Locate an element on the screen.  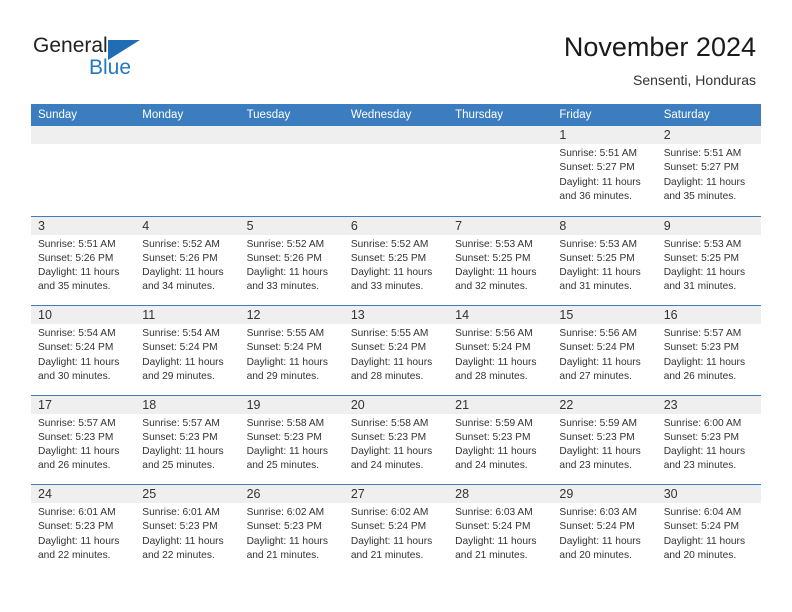
brand-logo: General Blue is located at coordinates (123, 59).